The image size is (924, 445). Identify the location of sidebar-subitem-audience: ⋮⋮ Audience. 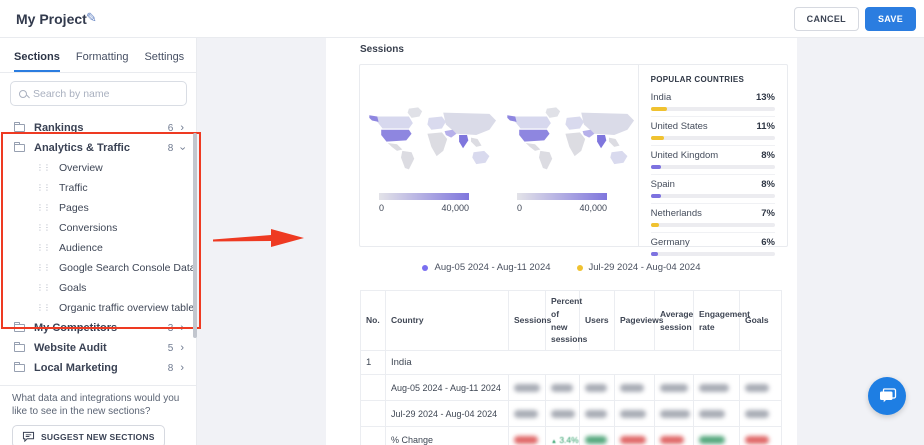
(98, 248).